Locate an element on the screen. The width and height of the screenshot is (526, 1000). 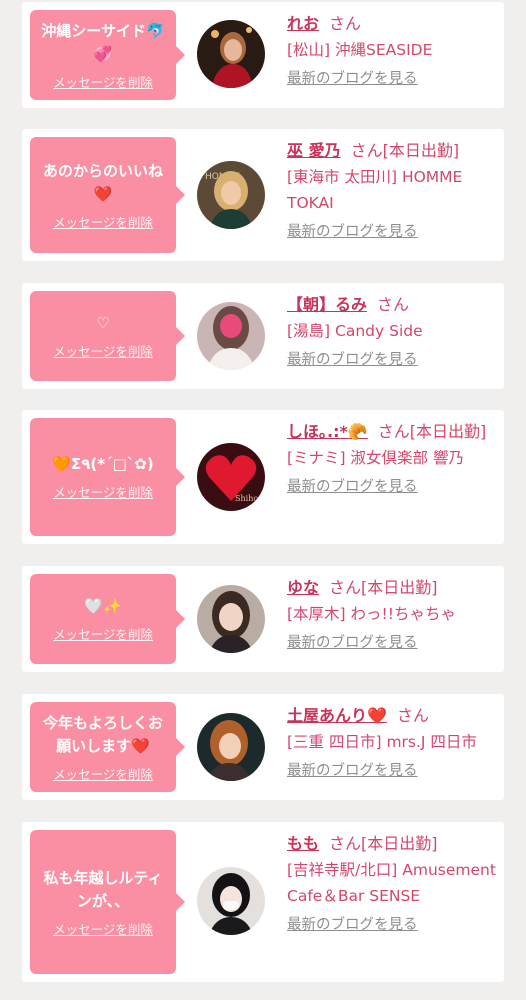
shop-name: [湯島] Candy Side is located at coordinates (355, 331).